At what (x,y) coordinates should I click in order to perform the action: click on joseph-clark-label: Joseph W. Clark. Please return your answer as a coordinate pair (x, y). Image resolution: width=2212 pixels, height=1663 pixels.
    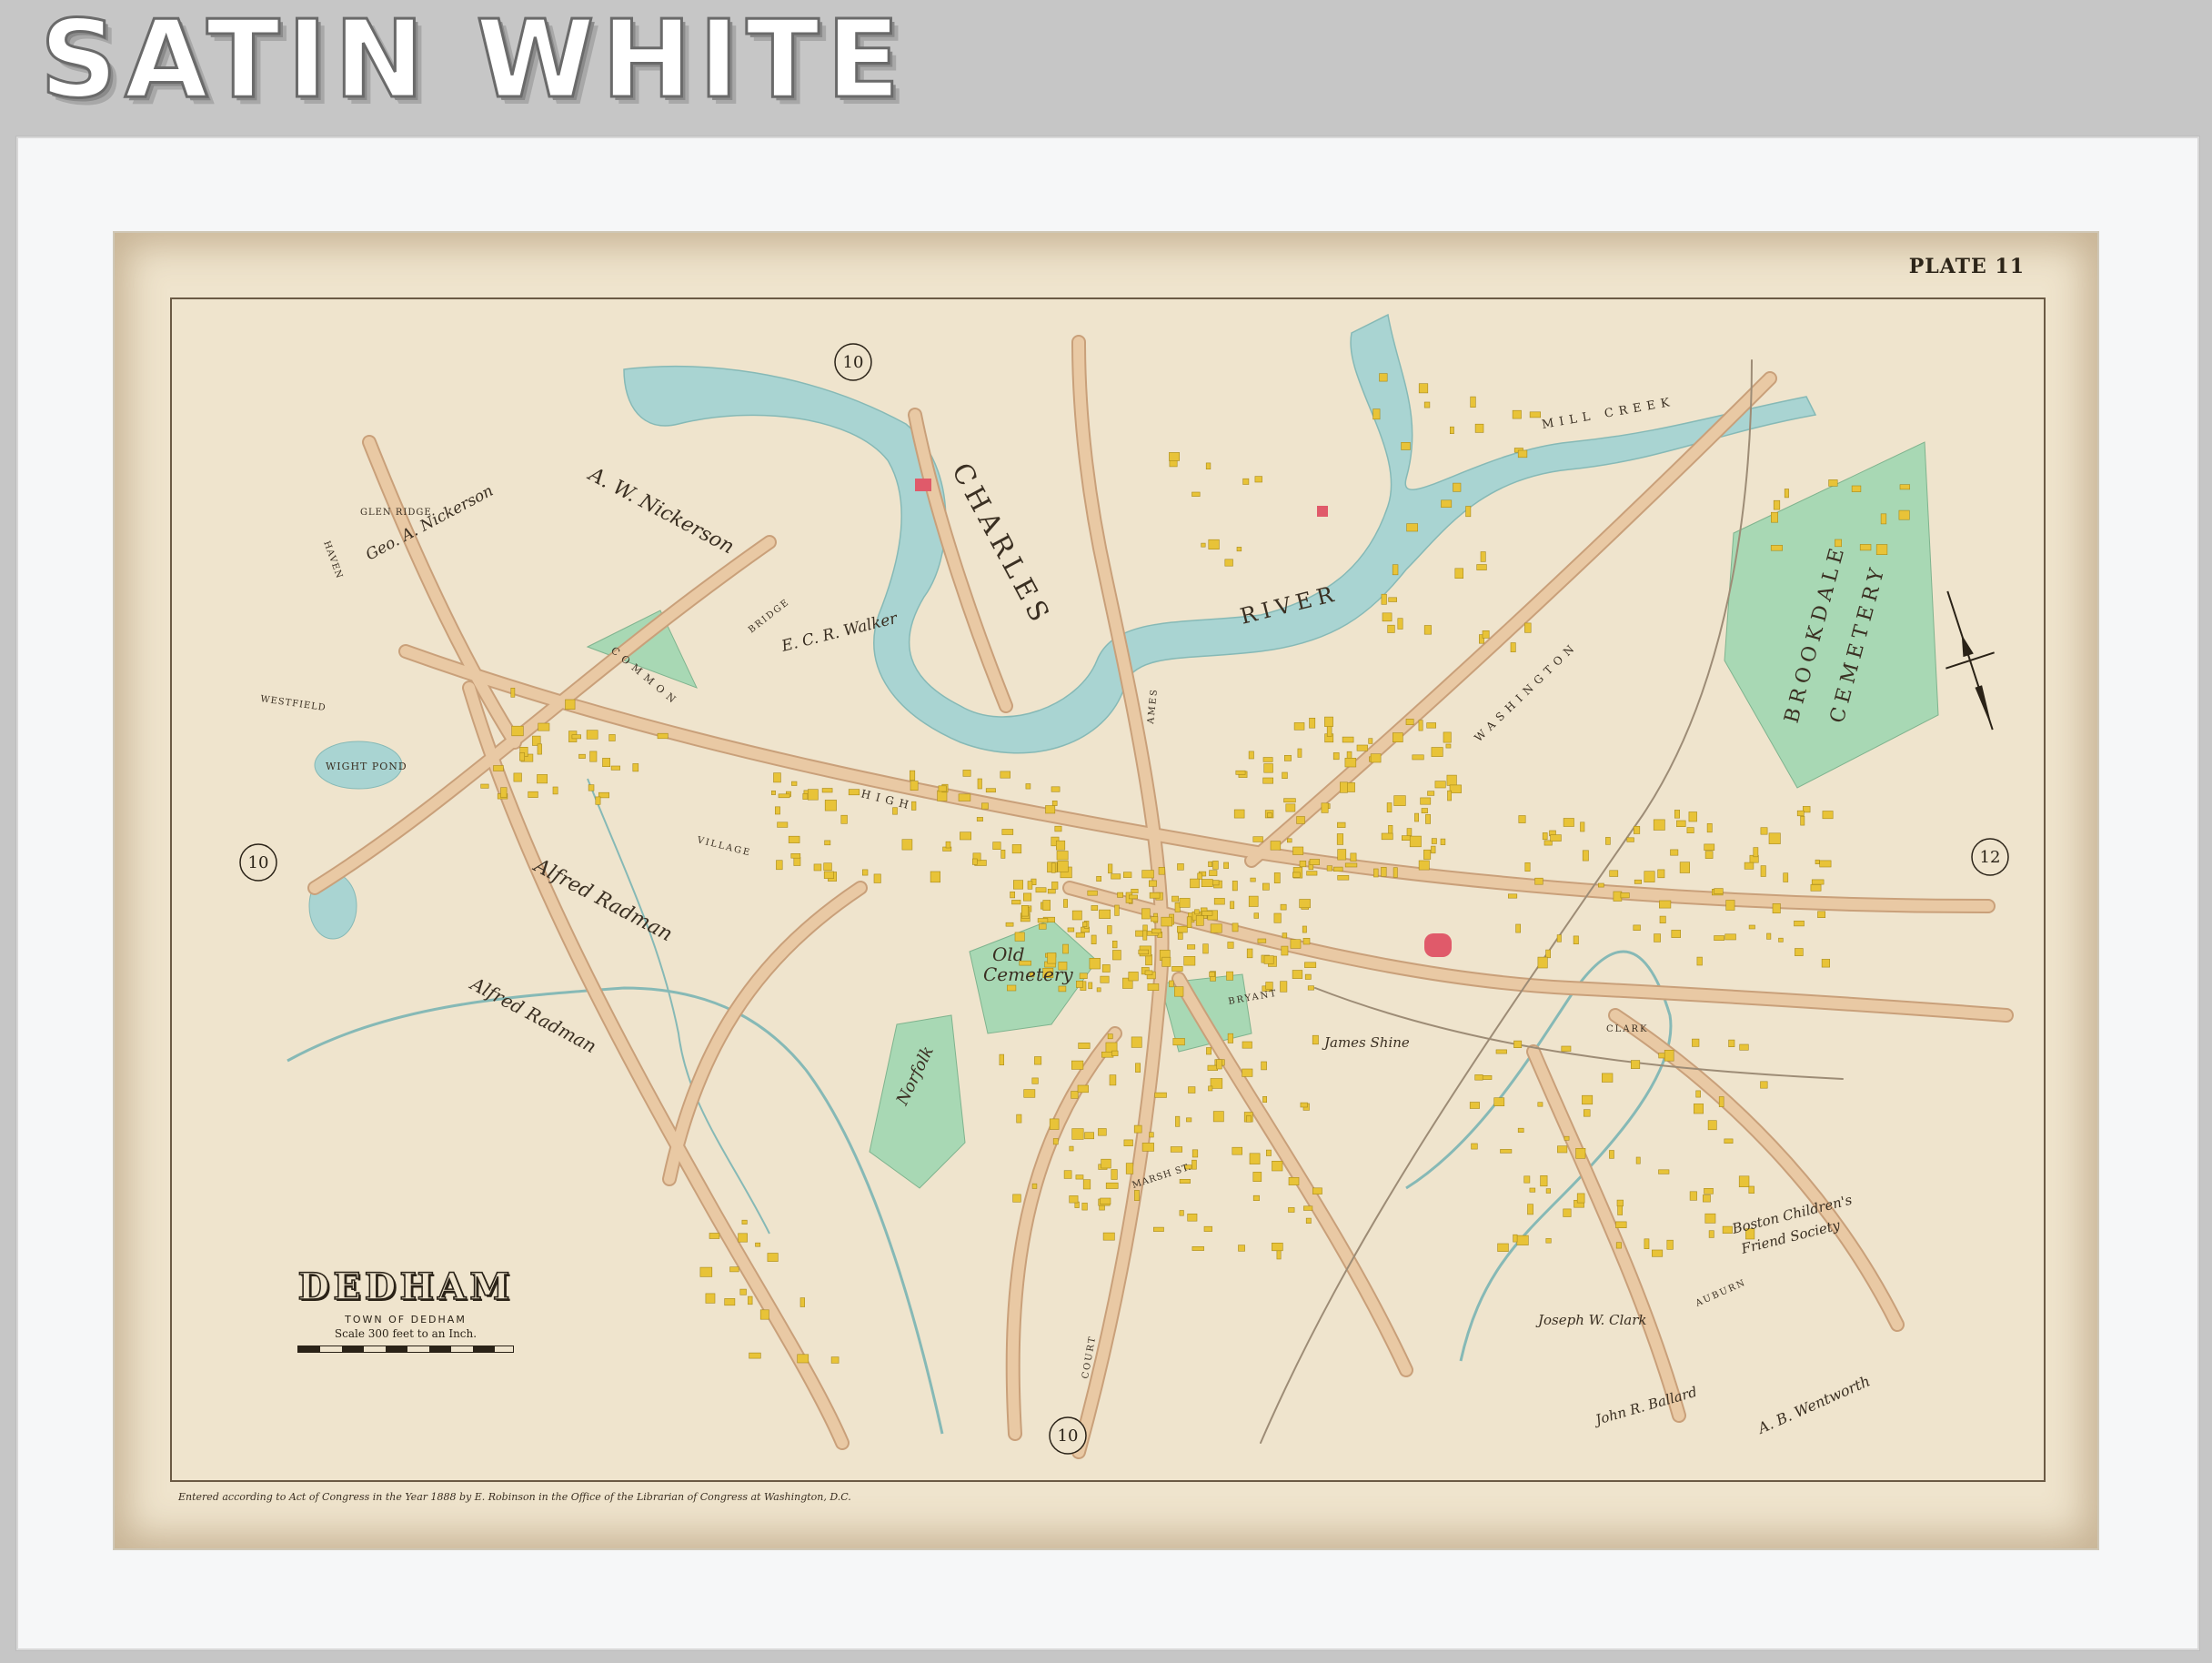
    Looking at the image, I should click on (1590, 1320).